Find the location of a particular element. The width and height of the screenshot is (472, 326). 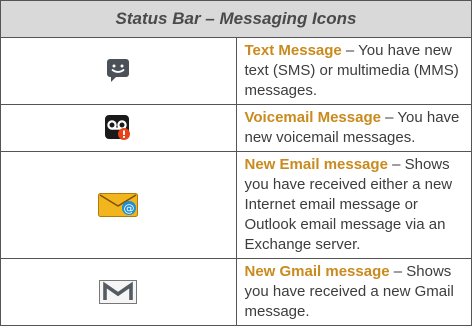

table-header: Status Bar – Messaging Icons is located at coordinates (236, 19).